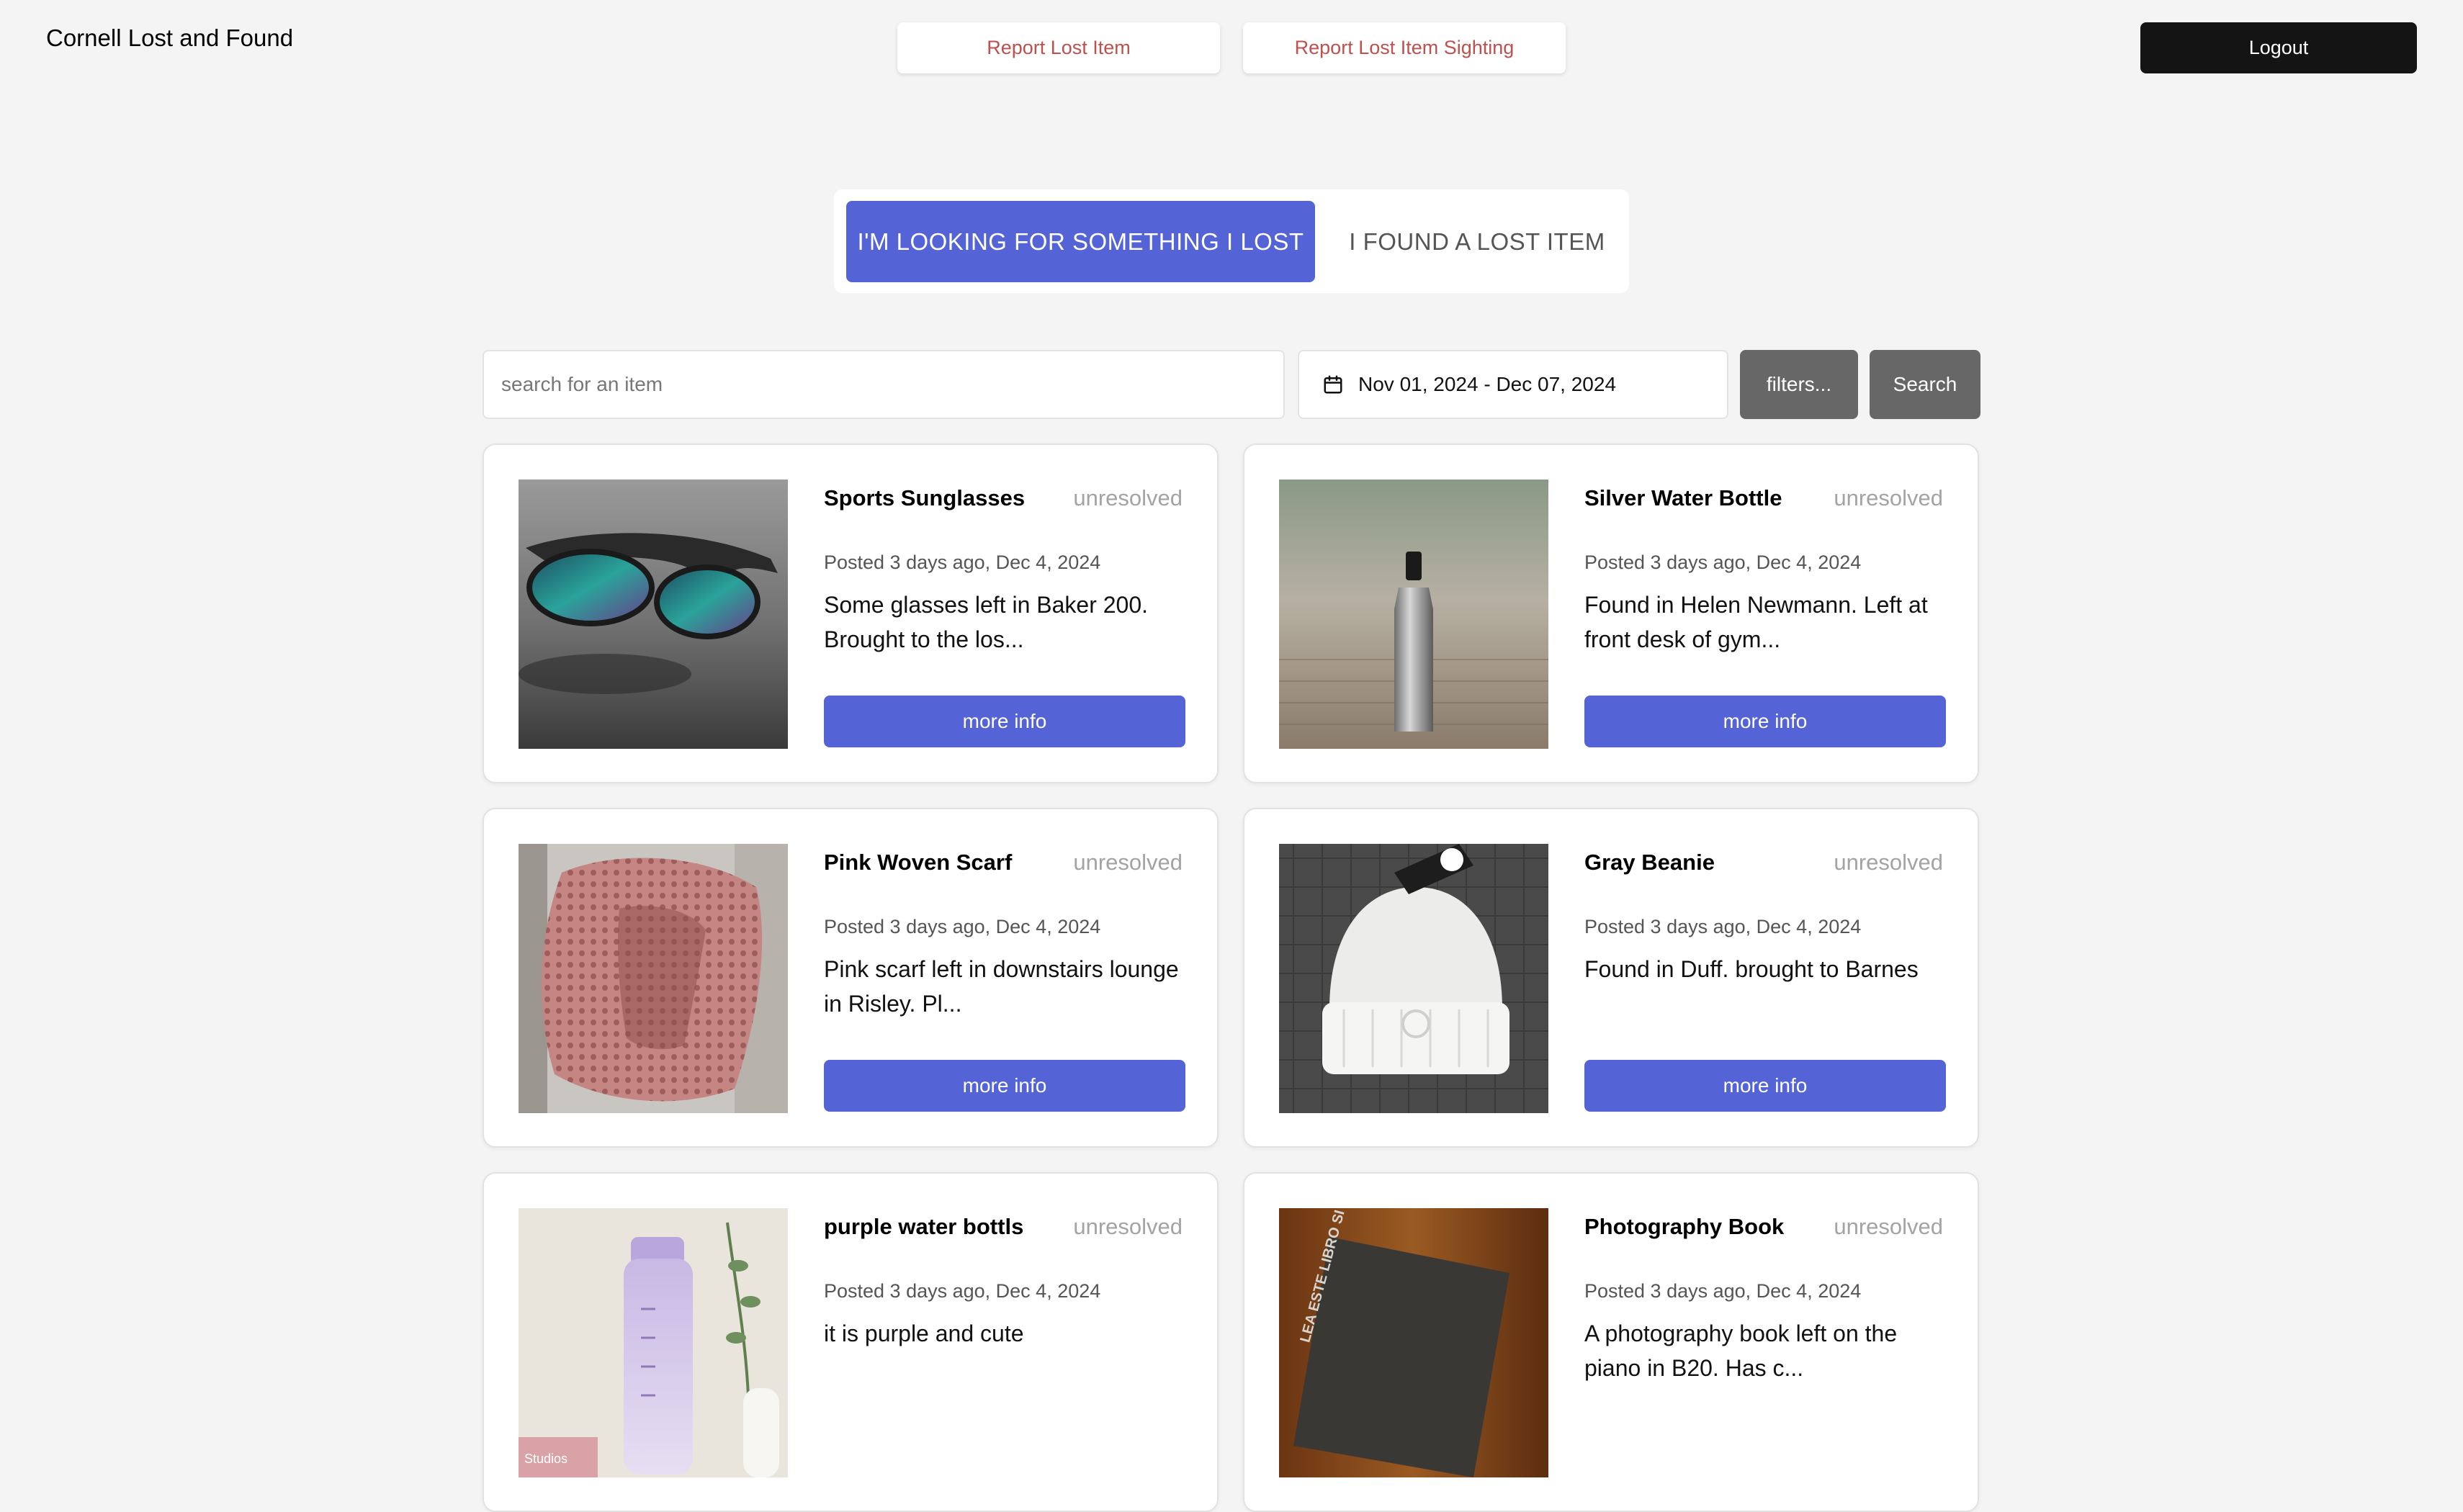  What do you see at coordinates (1751, 969) in the screenshot?
I see `item-description: Found in Duff. brought to Barnes` at bounding box center [1751, 969].